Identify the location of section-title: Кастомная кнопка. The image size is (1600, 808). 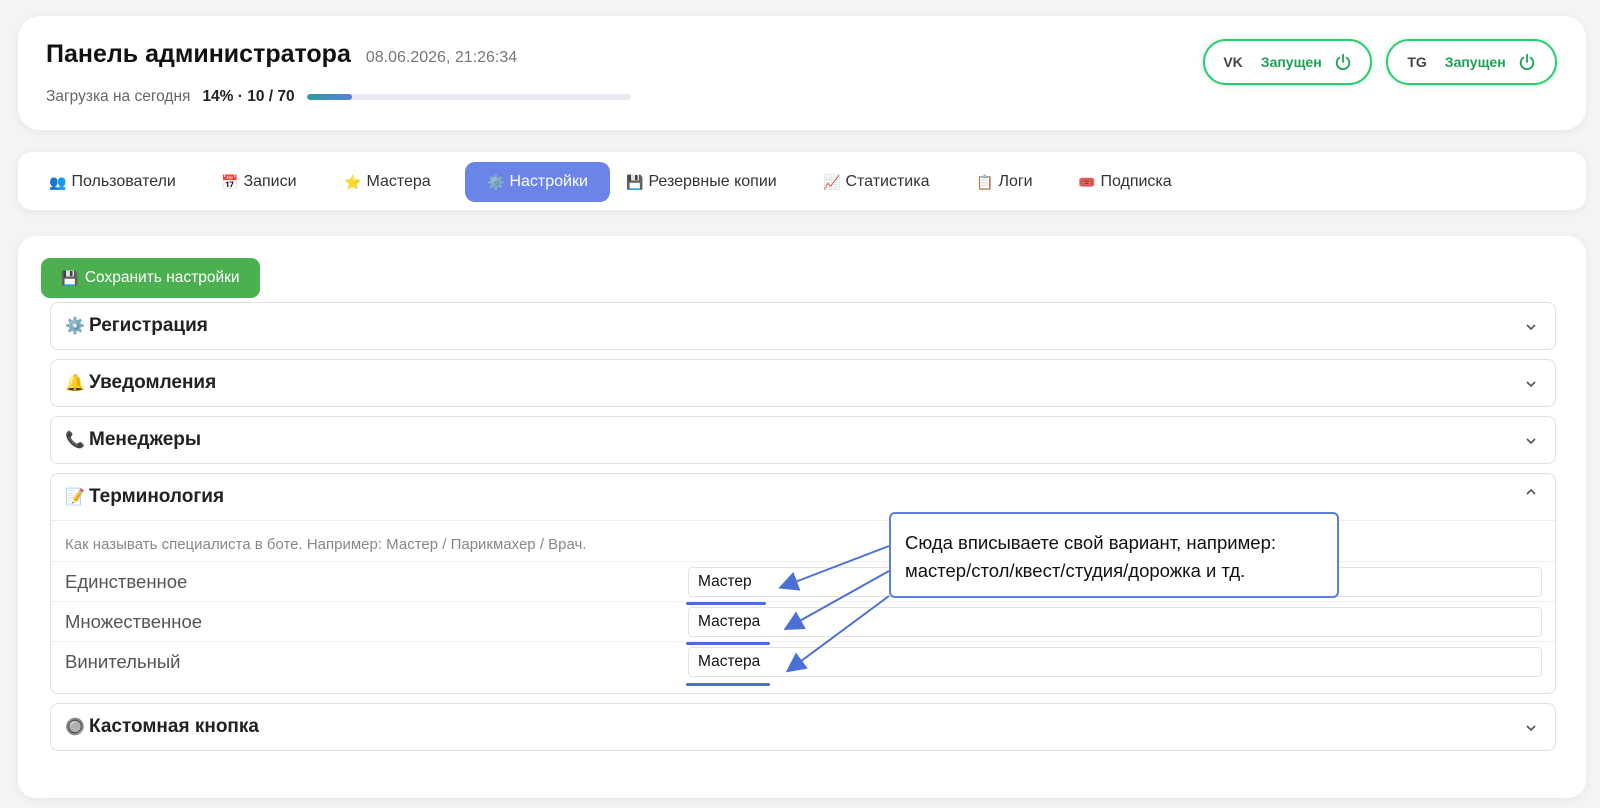
(174, 726).